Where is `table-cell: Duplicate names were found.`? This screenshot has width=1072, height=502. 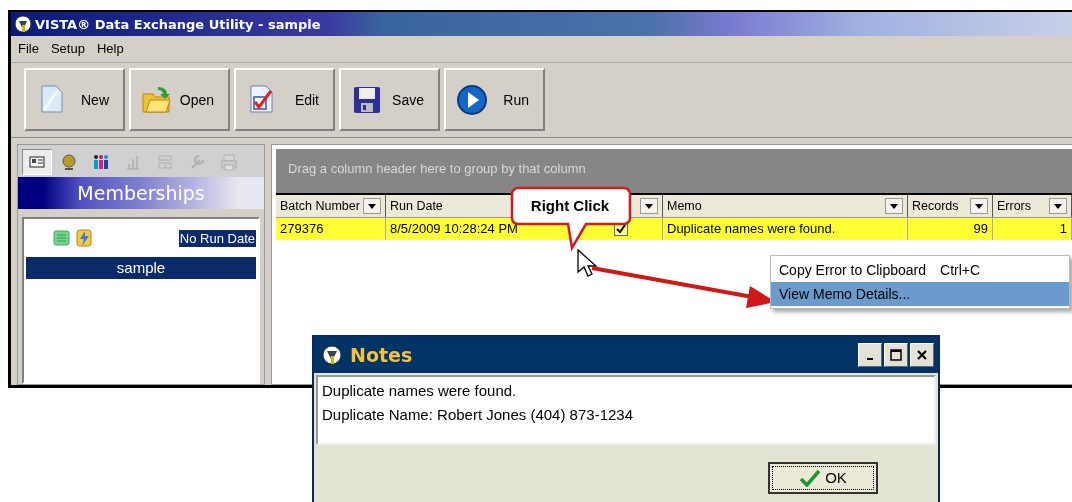 table-cell: Duplicate names were found. is located at coordinates (785, 229).